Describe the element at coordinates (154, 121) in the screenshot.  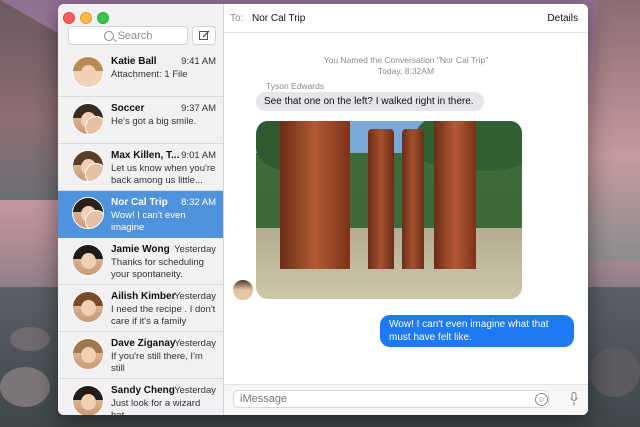
I see `conversation-preview: He's got a big smile.` at that location.